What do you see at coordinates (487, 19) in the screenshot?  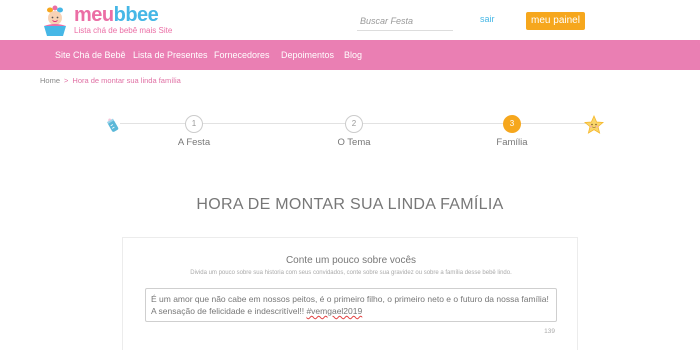 I see `logout-link: sair` at bounding box center [487, 19].